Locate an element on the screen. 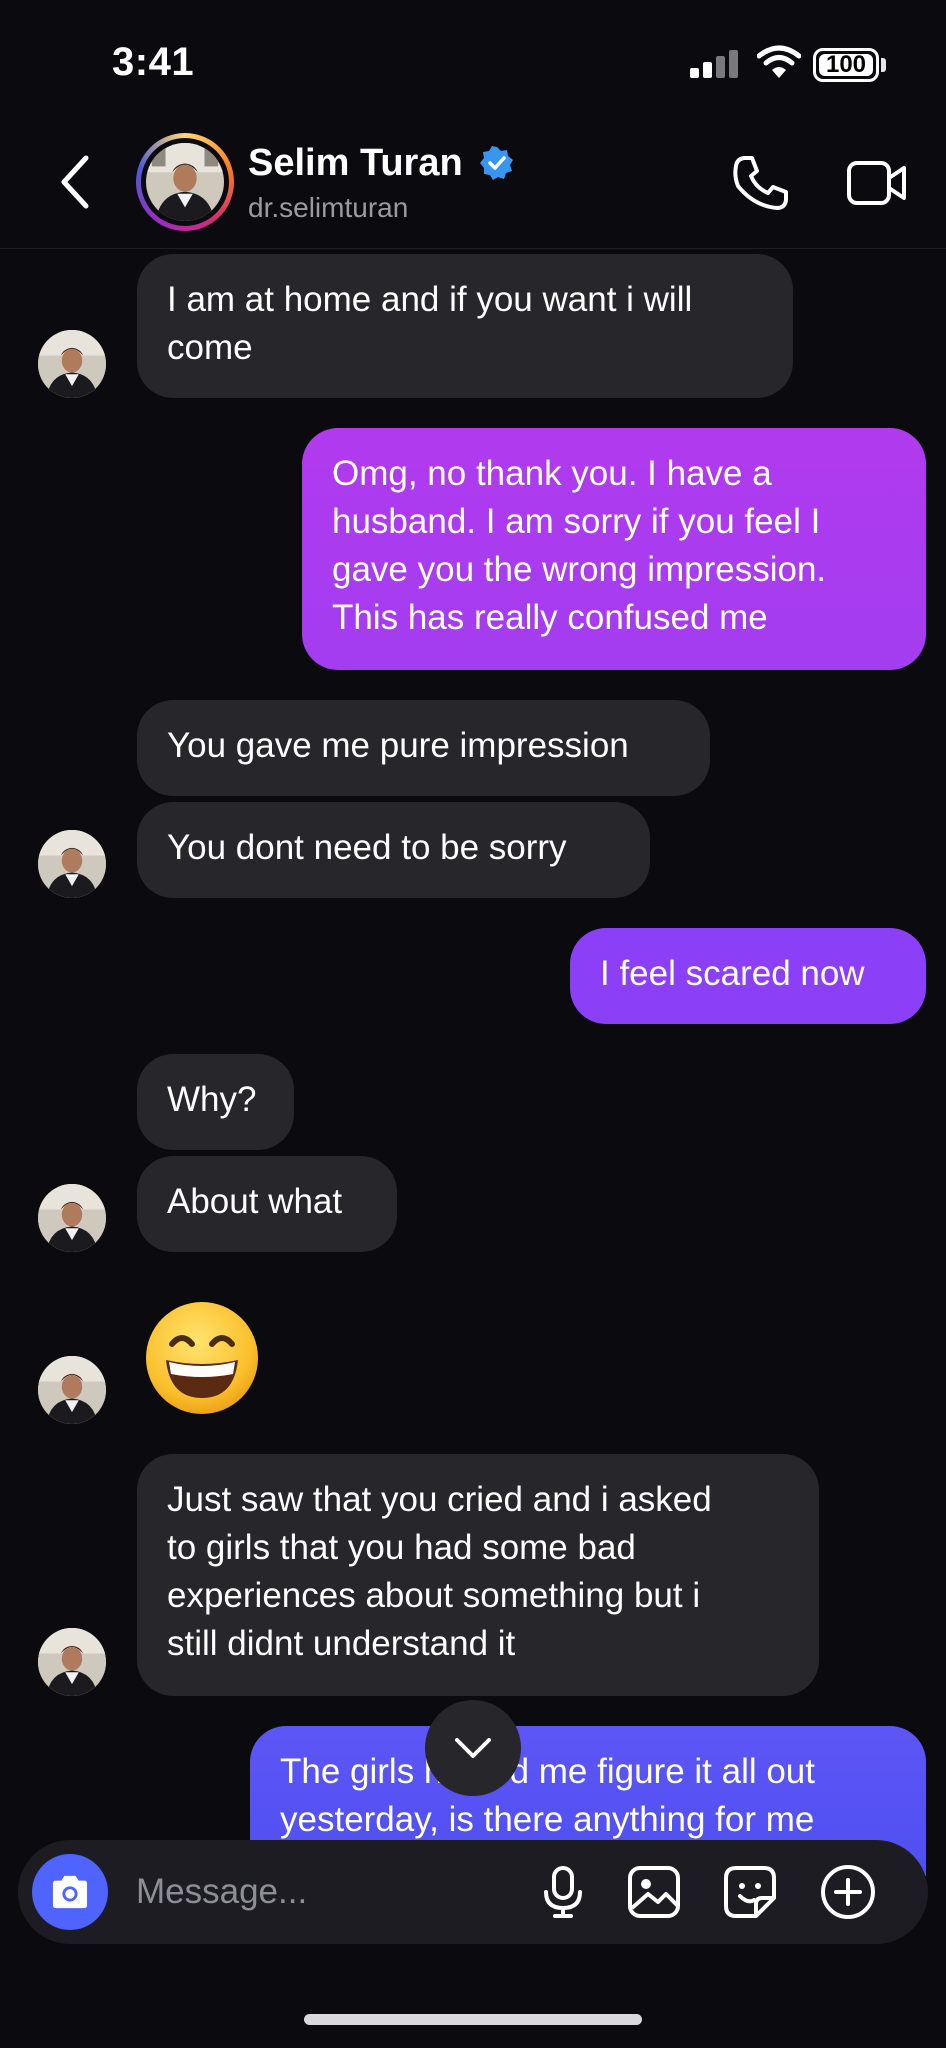 The width and height of the screenshot is (946, 2048). message-line: still didnt understand it is located at coordinates (341, 1643).